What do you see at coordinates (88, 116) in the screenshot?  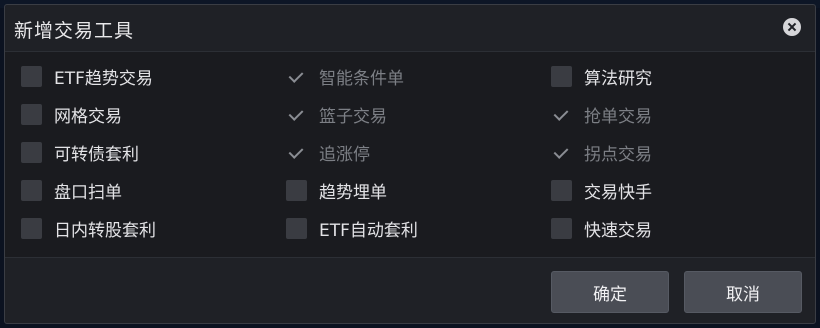 I see `option-label: 网格交易` at bounding box center [88, 116].